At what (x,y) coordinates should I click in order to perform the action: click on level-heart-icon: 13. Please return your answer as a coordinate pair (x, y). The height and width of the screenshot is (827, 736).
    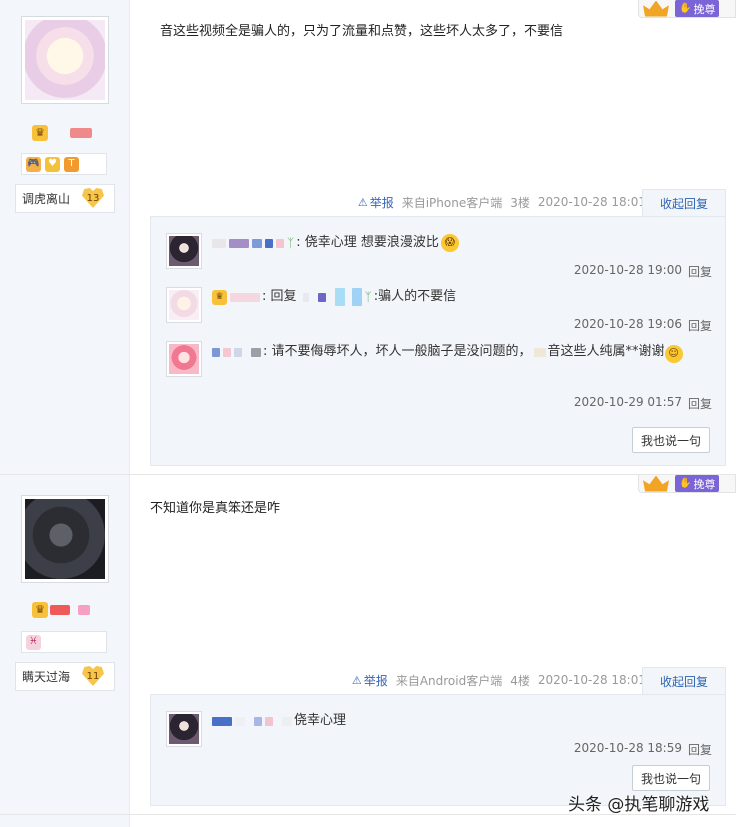
    Looking at the image, I should click on (93, 198).